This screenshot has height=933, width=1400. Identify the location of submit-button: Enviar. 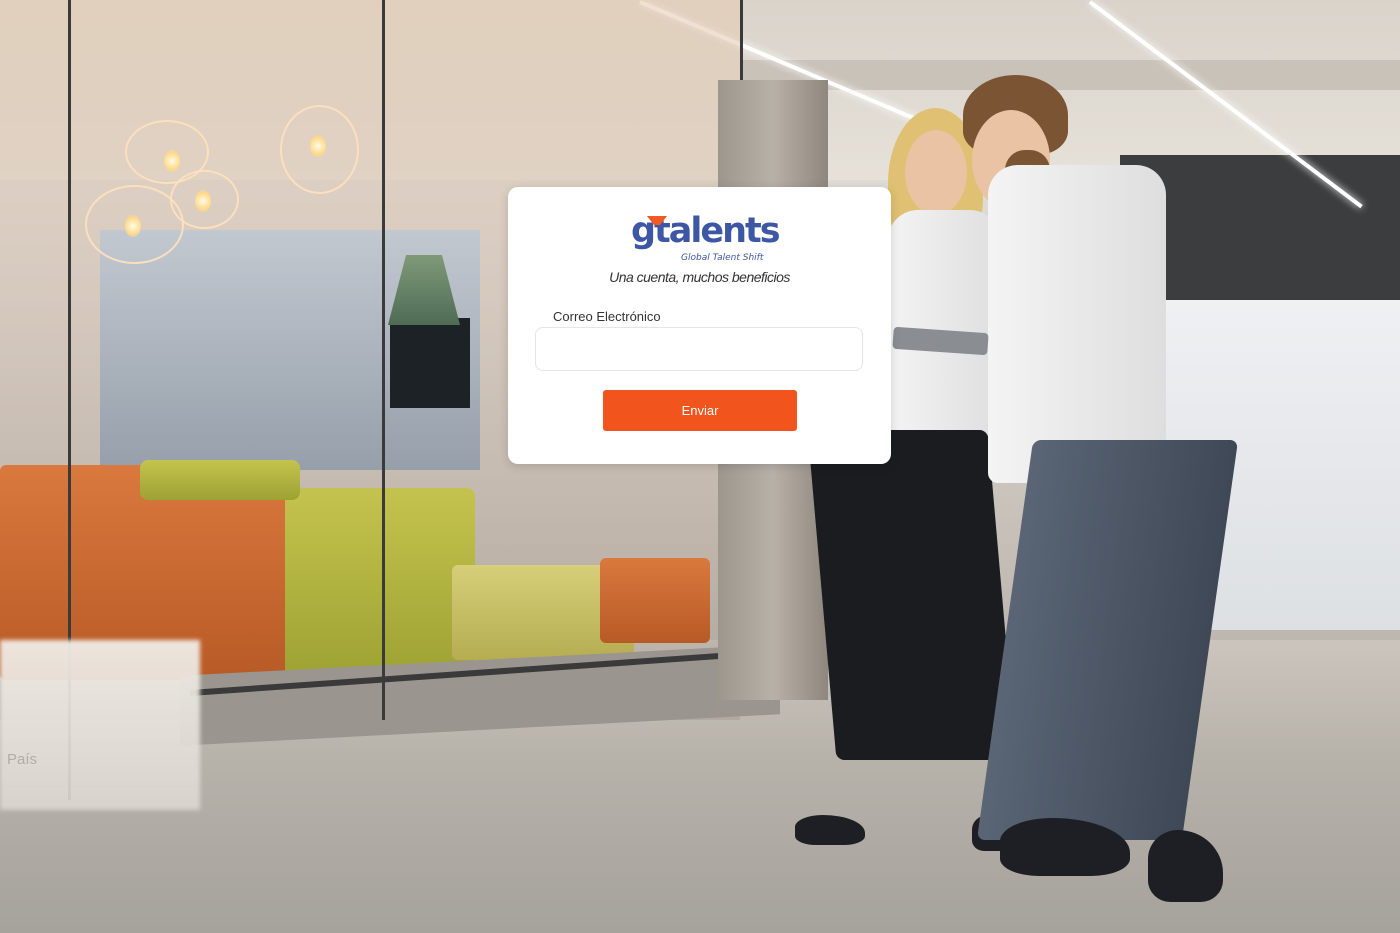
(700, 410).